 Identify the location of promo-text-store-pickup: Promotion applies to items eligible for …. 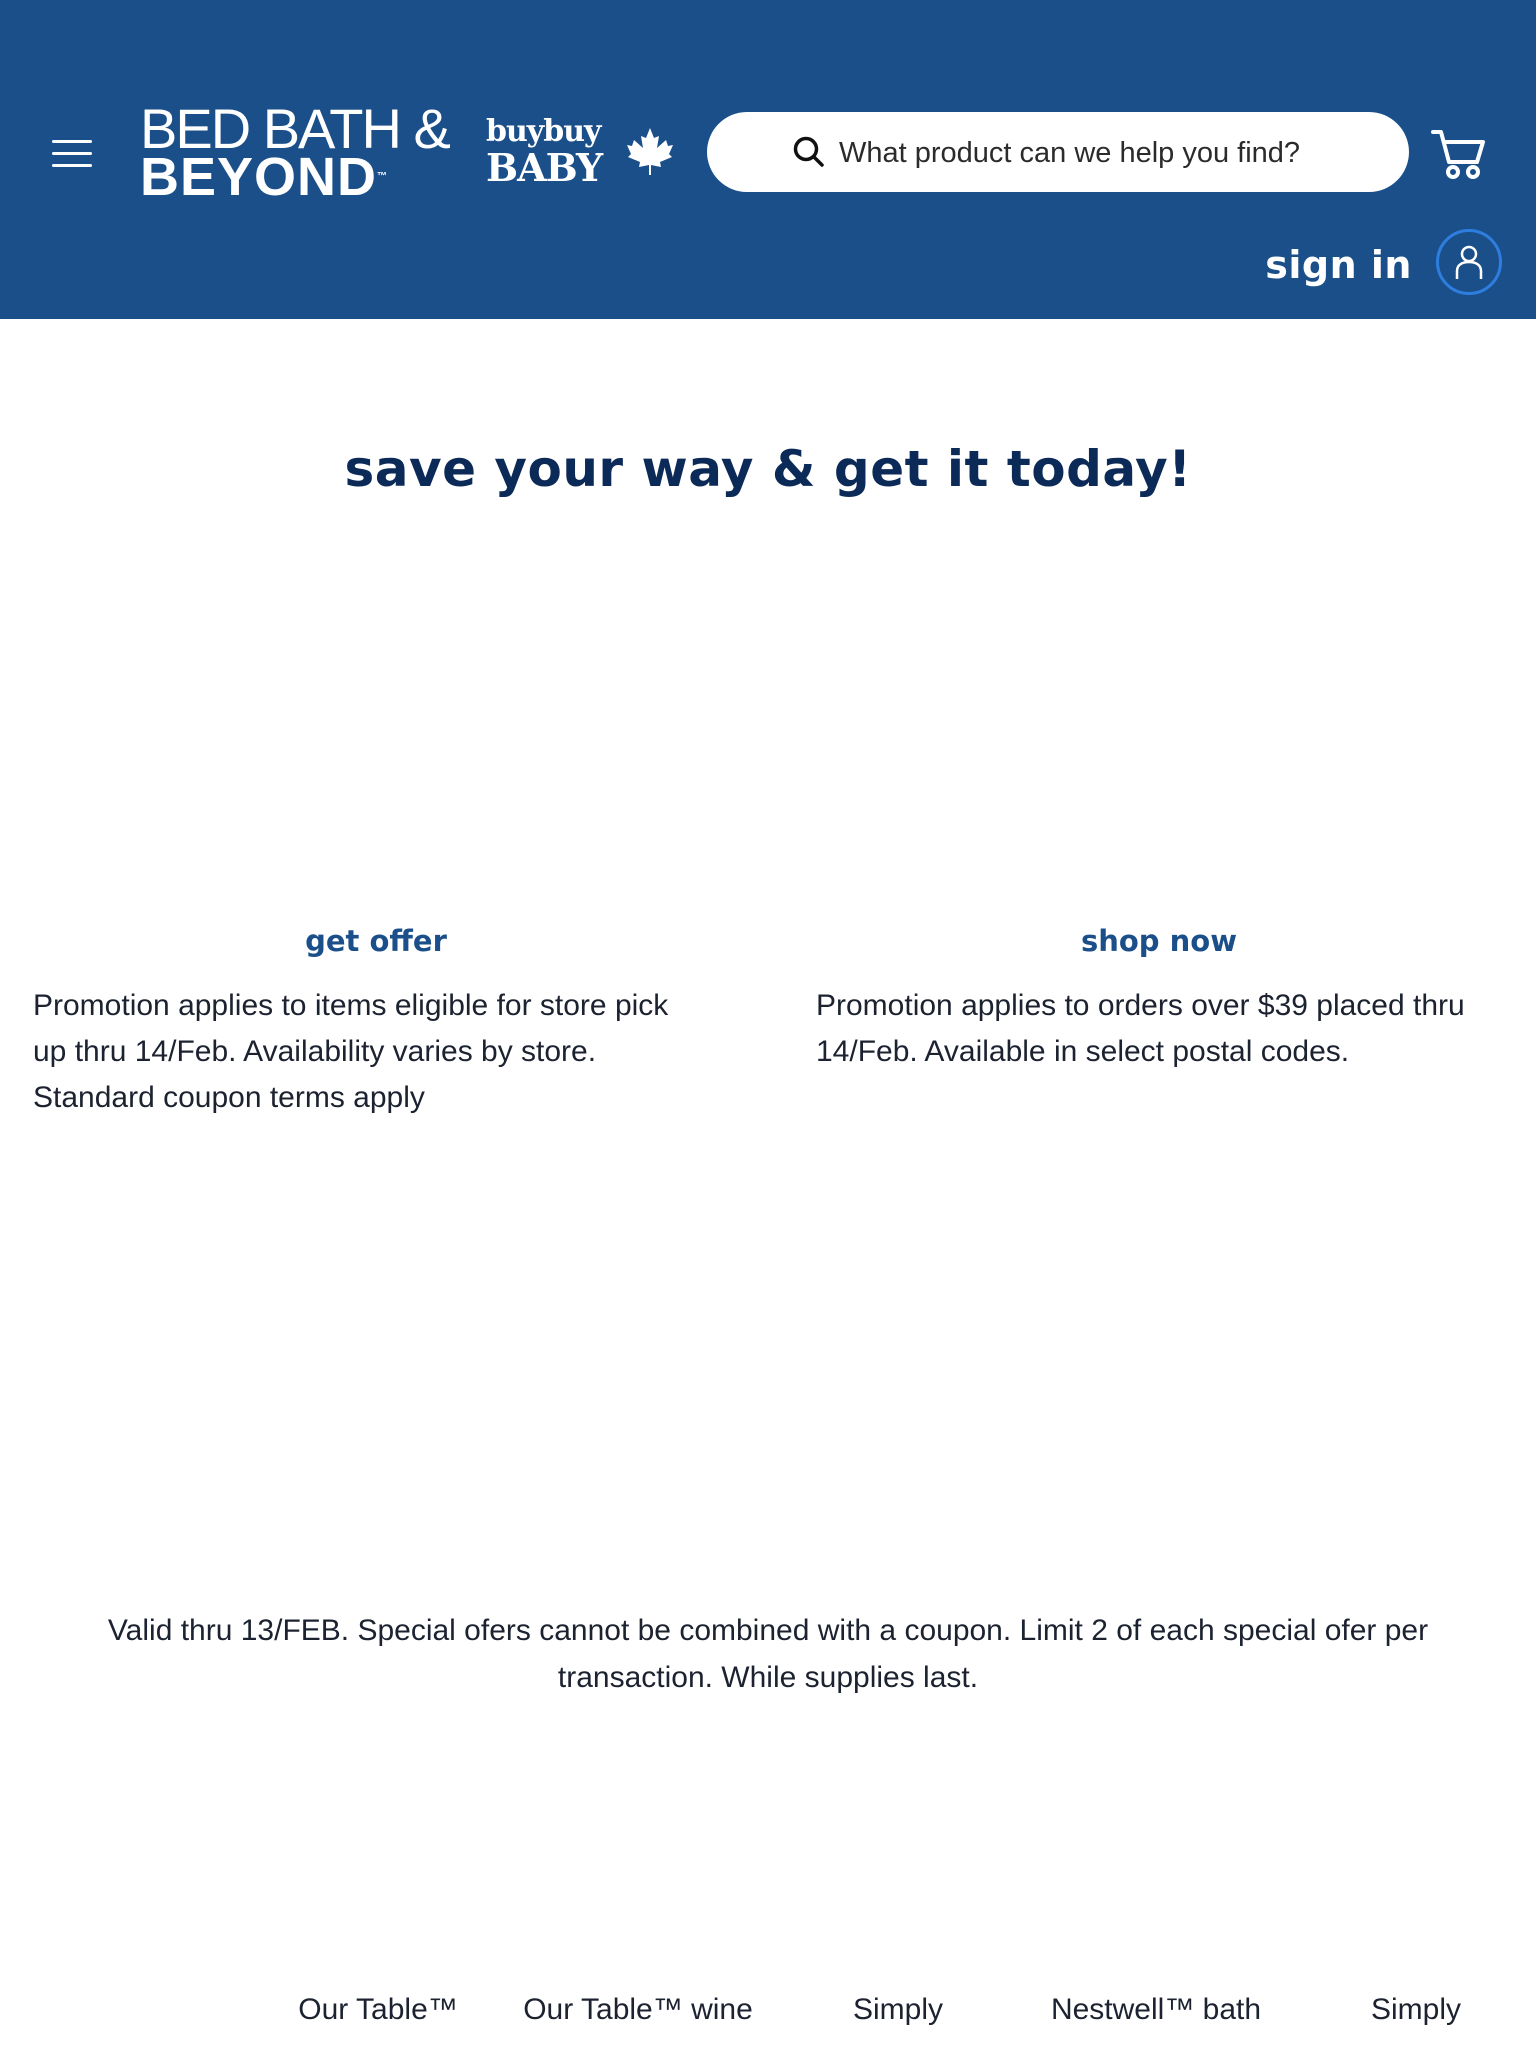
(393, 1052).